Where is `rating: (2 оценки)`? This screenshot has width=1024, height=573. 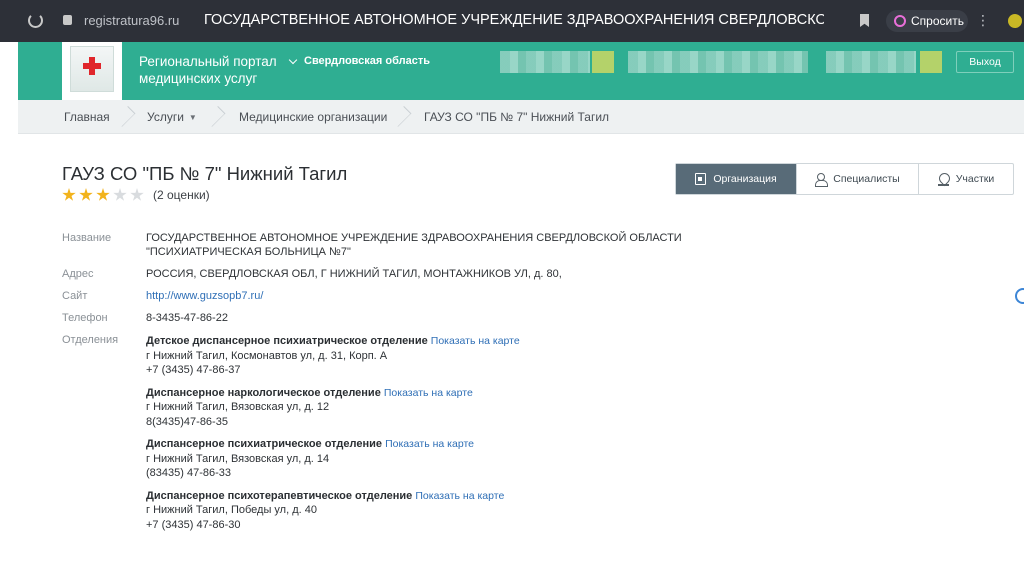
rating: (2 оценки) is located at coordinates (136, 195).